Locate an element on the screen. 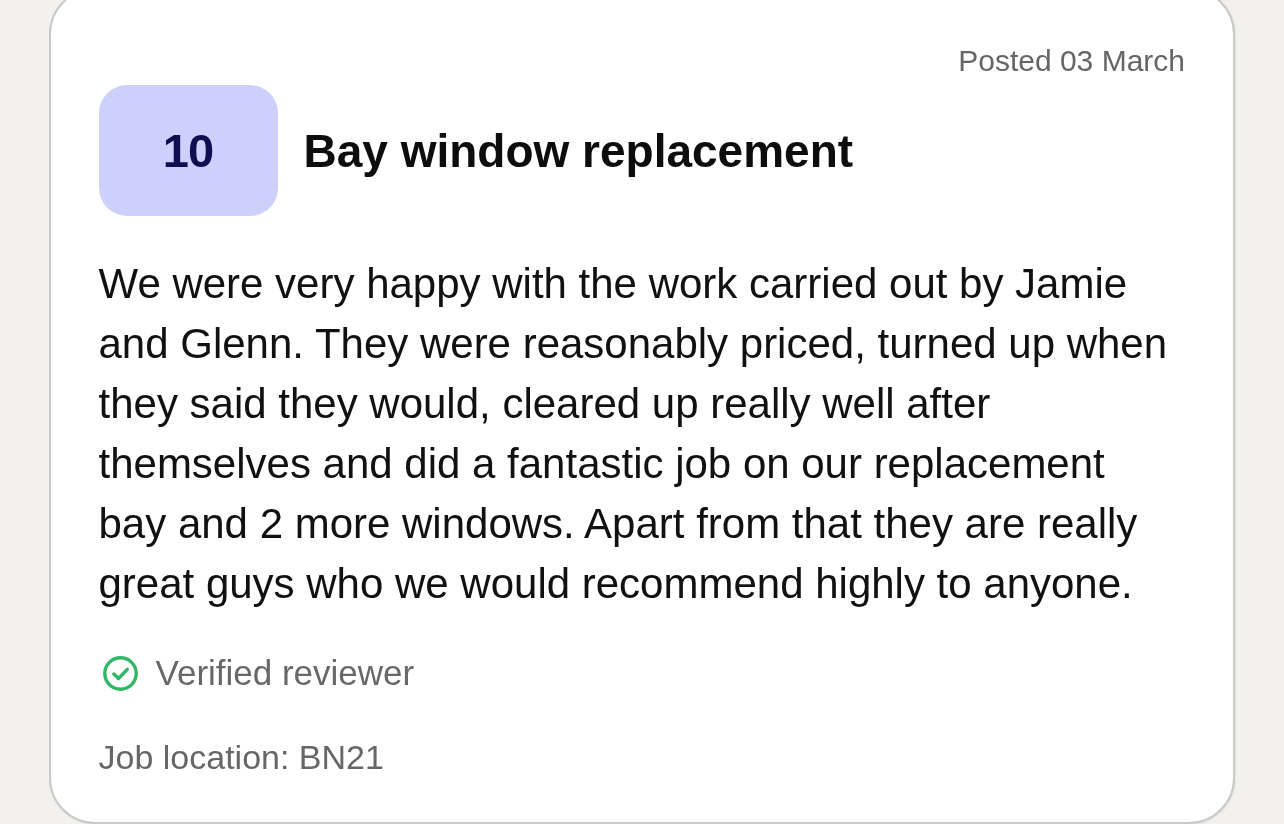 Image resolution: width=1284 pixels, height=824 pixels. verified-label: Verified reviewer is located at coordinates (285, 673).